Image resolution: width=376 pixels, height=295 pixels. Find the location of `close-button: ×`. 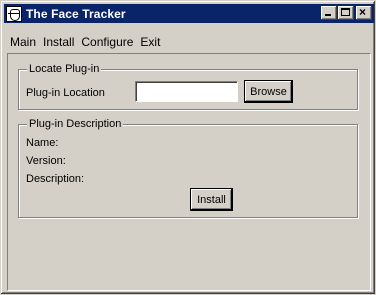

close-button: × is located at coordinates (364, 13).